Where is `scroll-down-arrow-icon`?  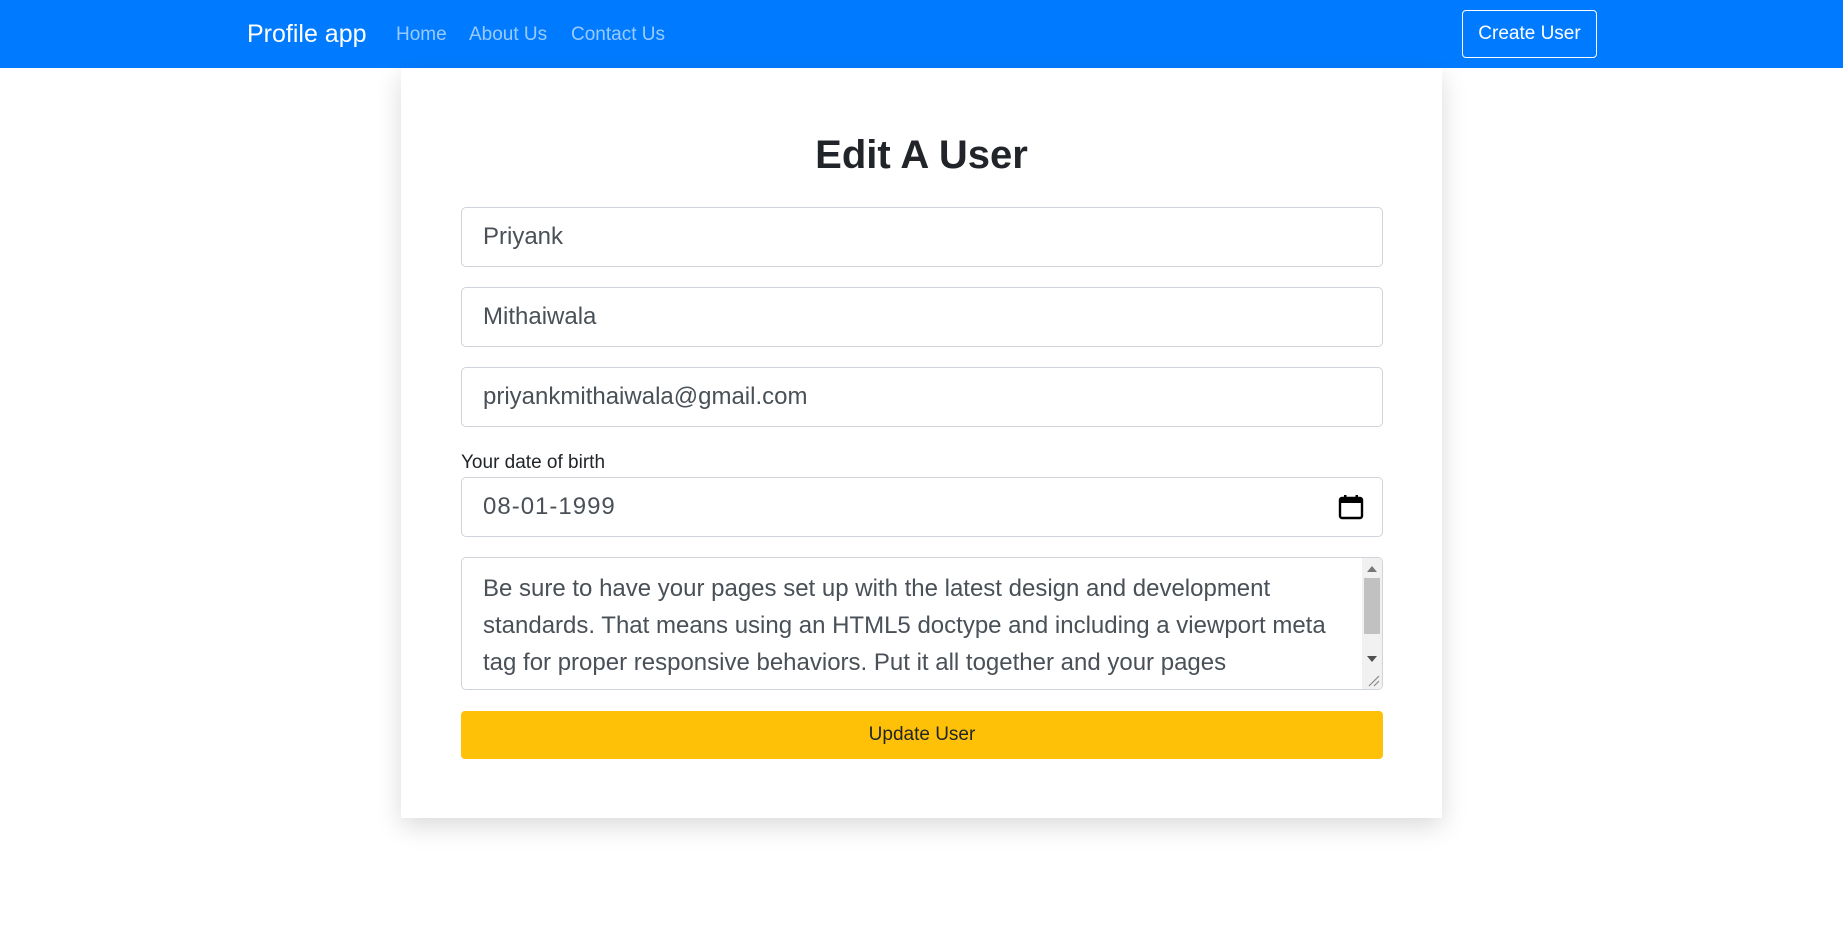 scroll-down-arrow-icon is located at coordinates (1372, 659).